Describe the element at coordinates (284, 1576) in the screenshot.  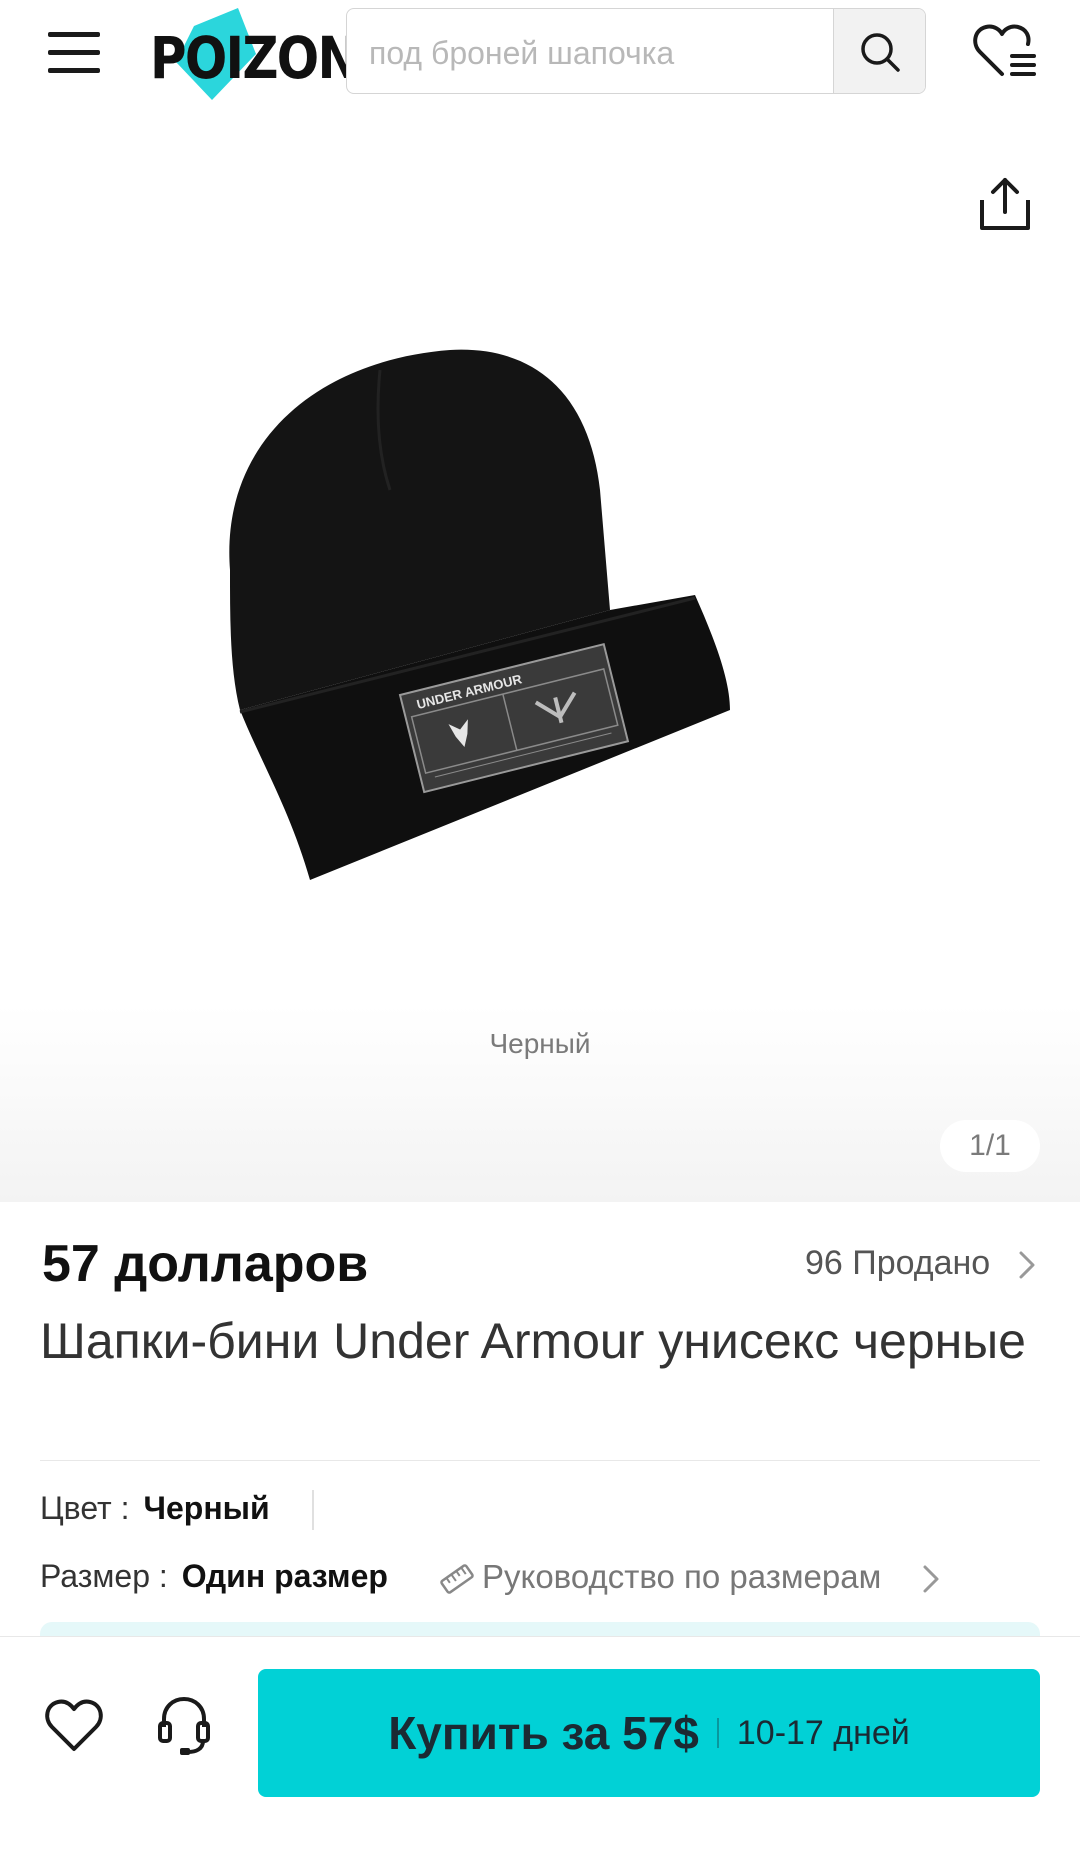
I see `size-value: Один размер` at that location.